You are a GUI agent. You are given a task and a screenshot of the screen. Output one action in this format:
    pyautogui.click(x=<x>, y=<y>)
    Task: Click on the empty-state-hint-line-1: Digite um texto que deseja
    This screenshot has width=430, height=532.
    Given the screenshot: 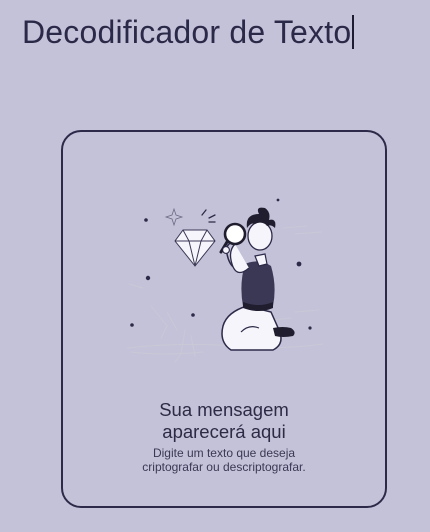 What is the action you would take?
    pyautogui.click(x=224, y=453)
    